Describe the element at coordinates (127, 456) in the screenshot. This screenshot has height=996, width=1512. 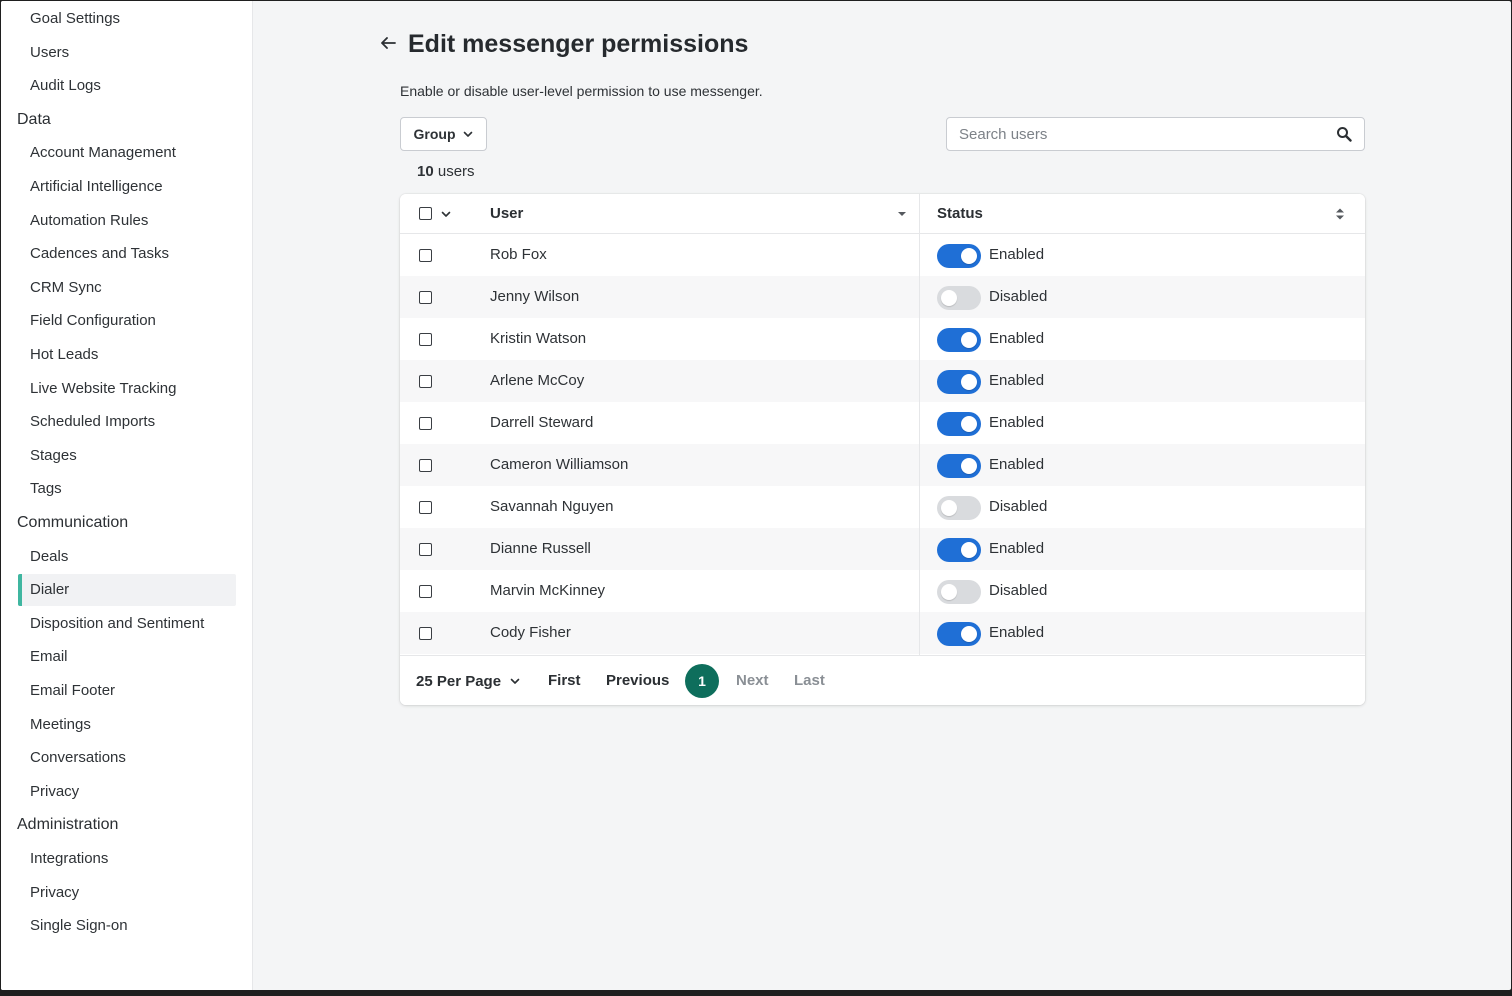
I see `sidebar-item-stages: Stages` at that location.